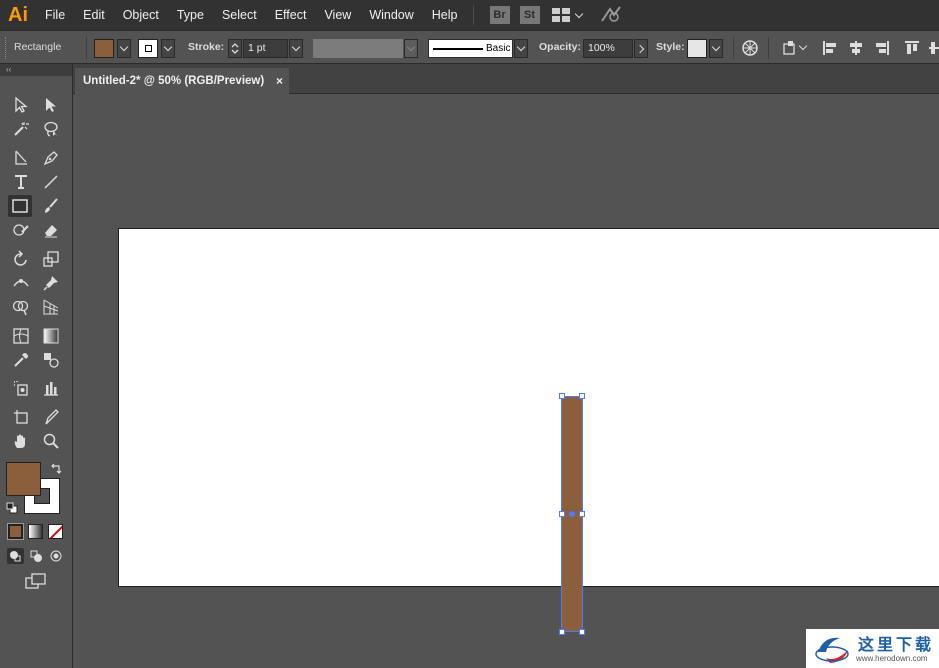  What do you see at coordinates (55, 15) in the screenshot?
I see `menu-file: File` at bounding box center [55, 15].